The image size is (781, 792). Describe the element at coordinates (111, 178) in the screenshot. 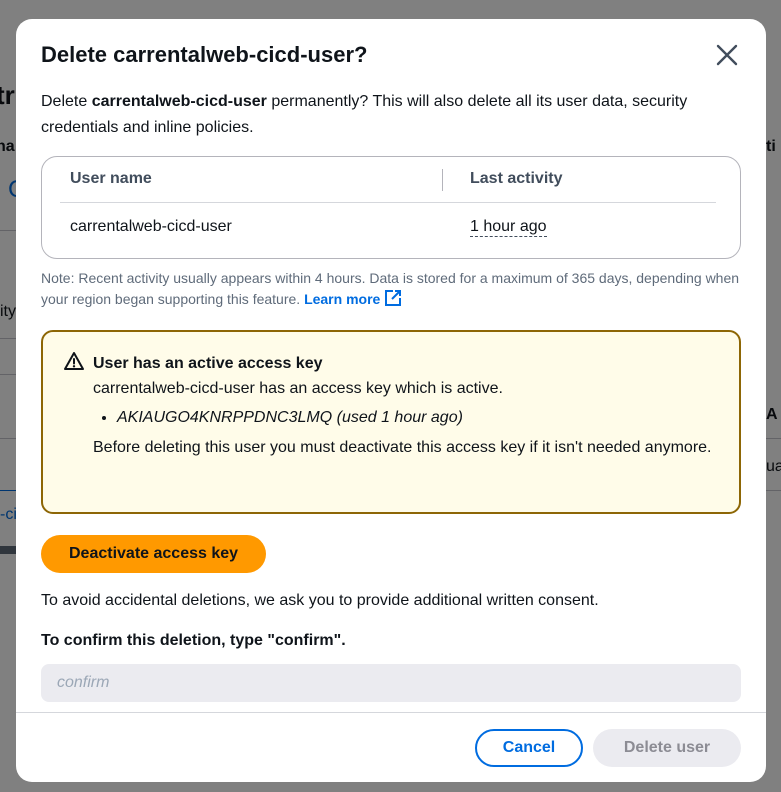

I see `column-header-user-name: User name` at that location.